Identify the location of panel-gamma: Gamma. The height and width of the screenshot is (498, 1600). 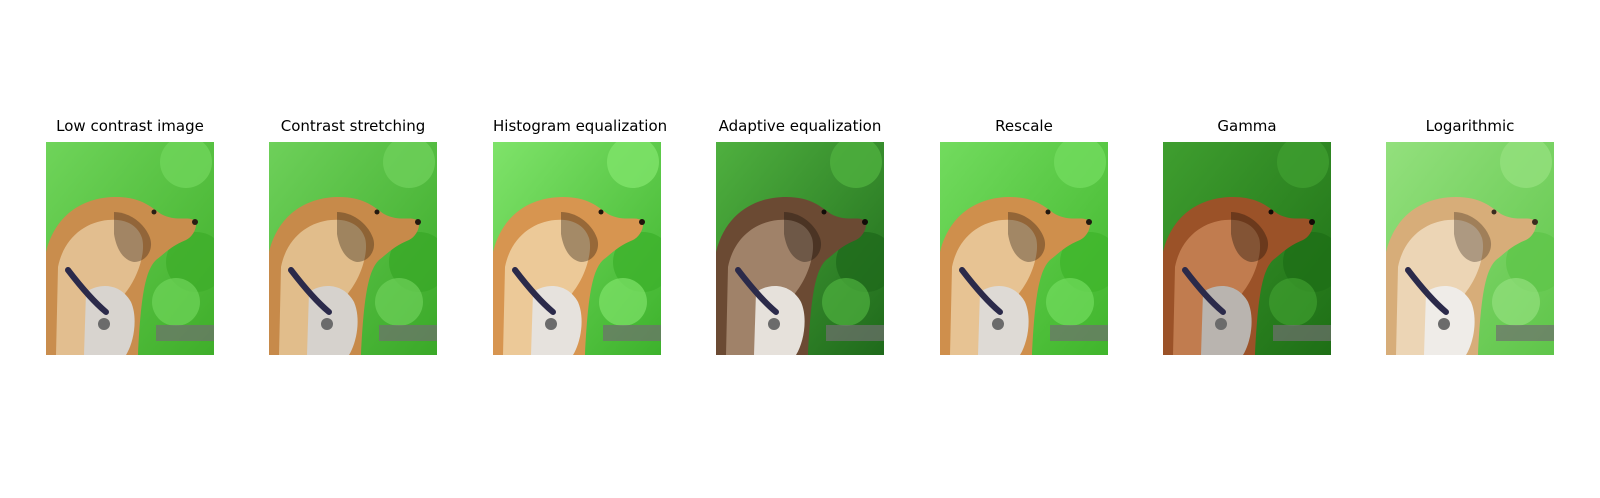
(1247, 236).